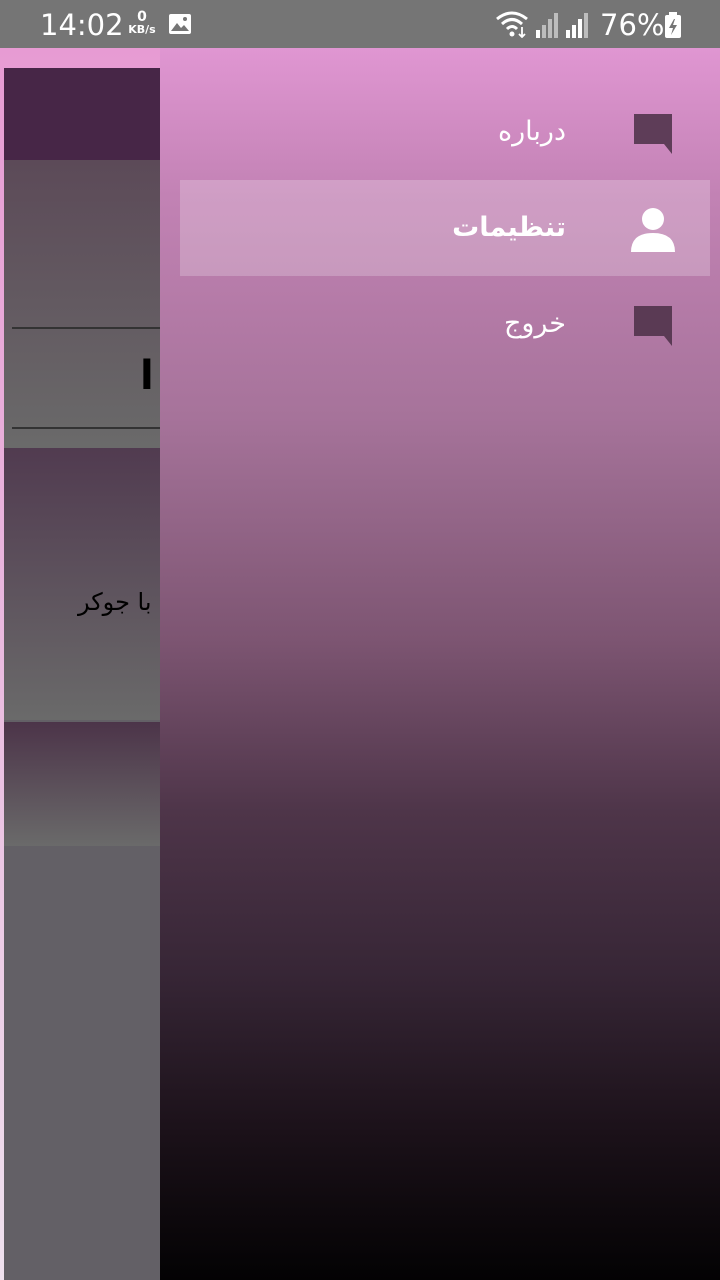 The height and width of the screenshot is (1280, 720). Describe the element at coordinates (532, 131) in the screenshot. I see `drawer-item-label: درباره` at that location.